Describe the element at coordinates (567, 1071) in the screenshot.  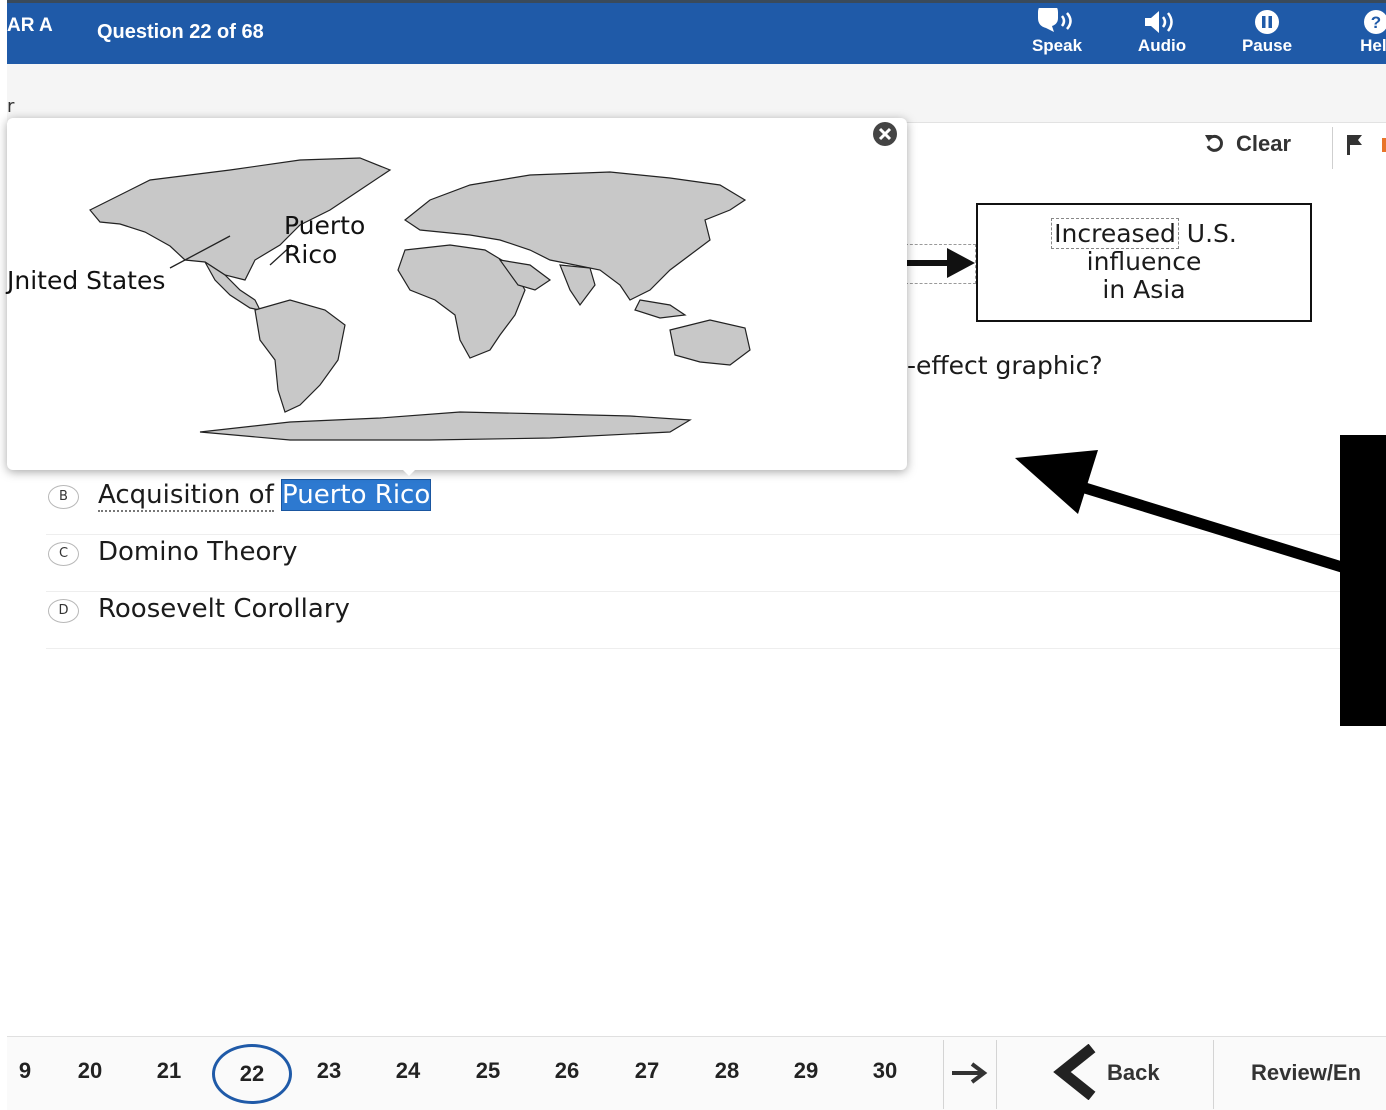
I see `question-number-26: 26` at that location.